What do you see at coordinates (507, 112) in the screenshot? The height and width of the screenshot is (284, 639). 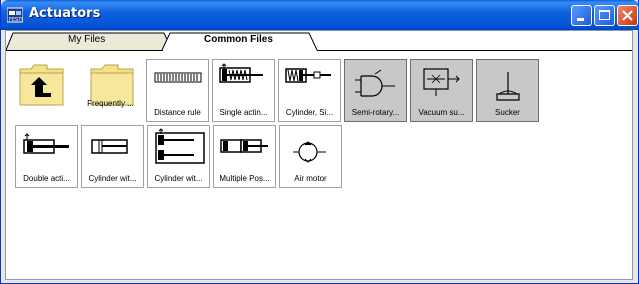 I see `item-label: Sucker` at bounding box center [507, 112].